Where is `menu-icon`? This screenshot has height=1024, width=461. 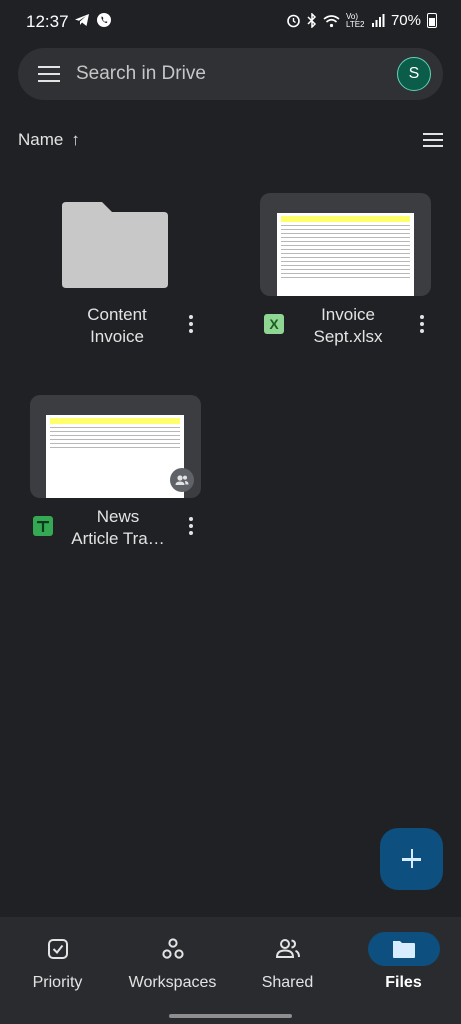
menu-icon is located at coordinates (49, 74).